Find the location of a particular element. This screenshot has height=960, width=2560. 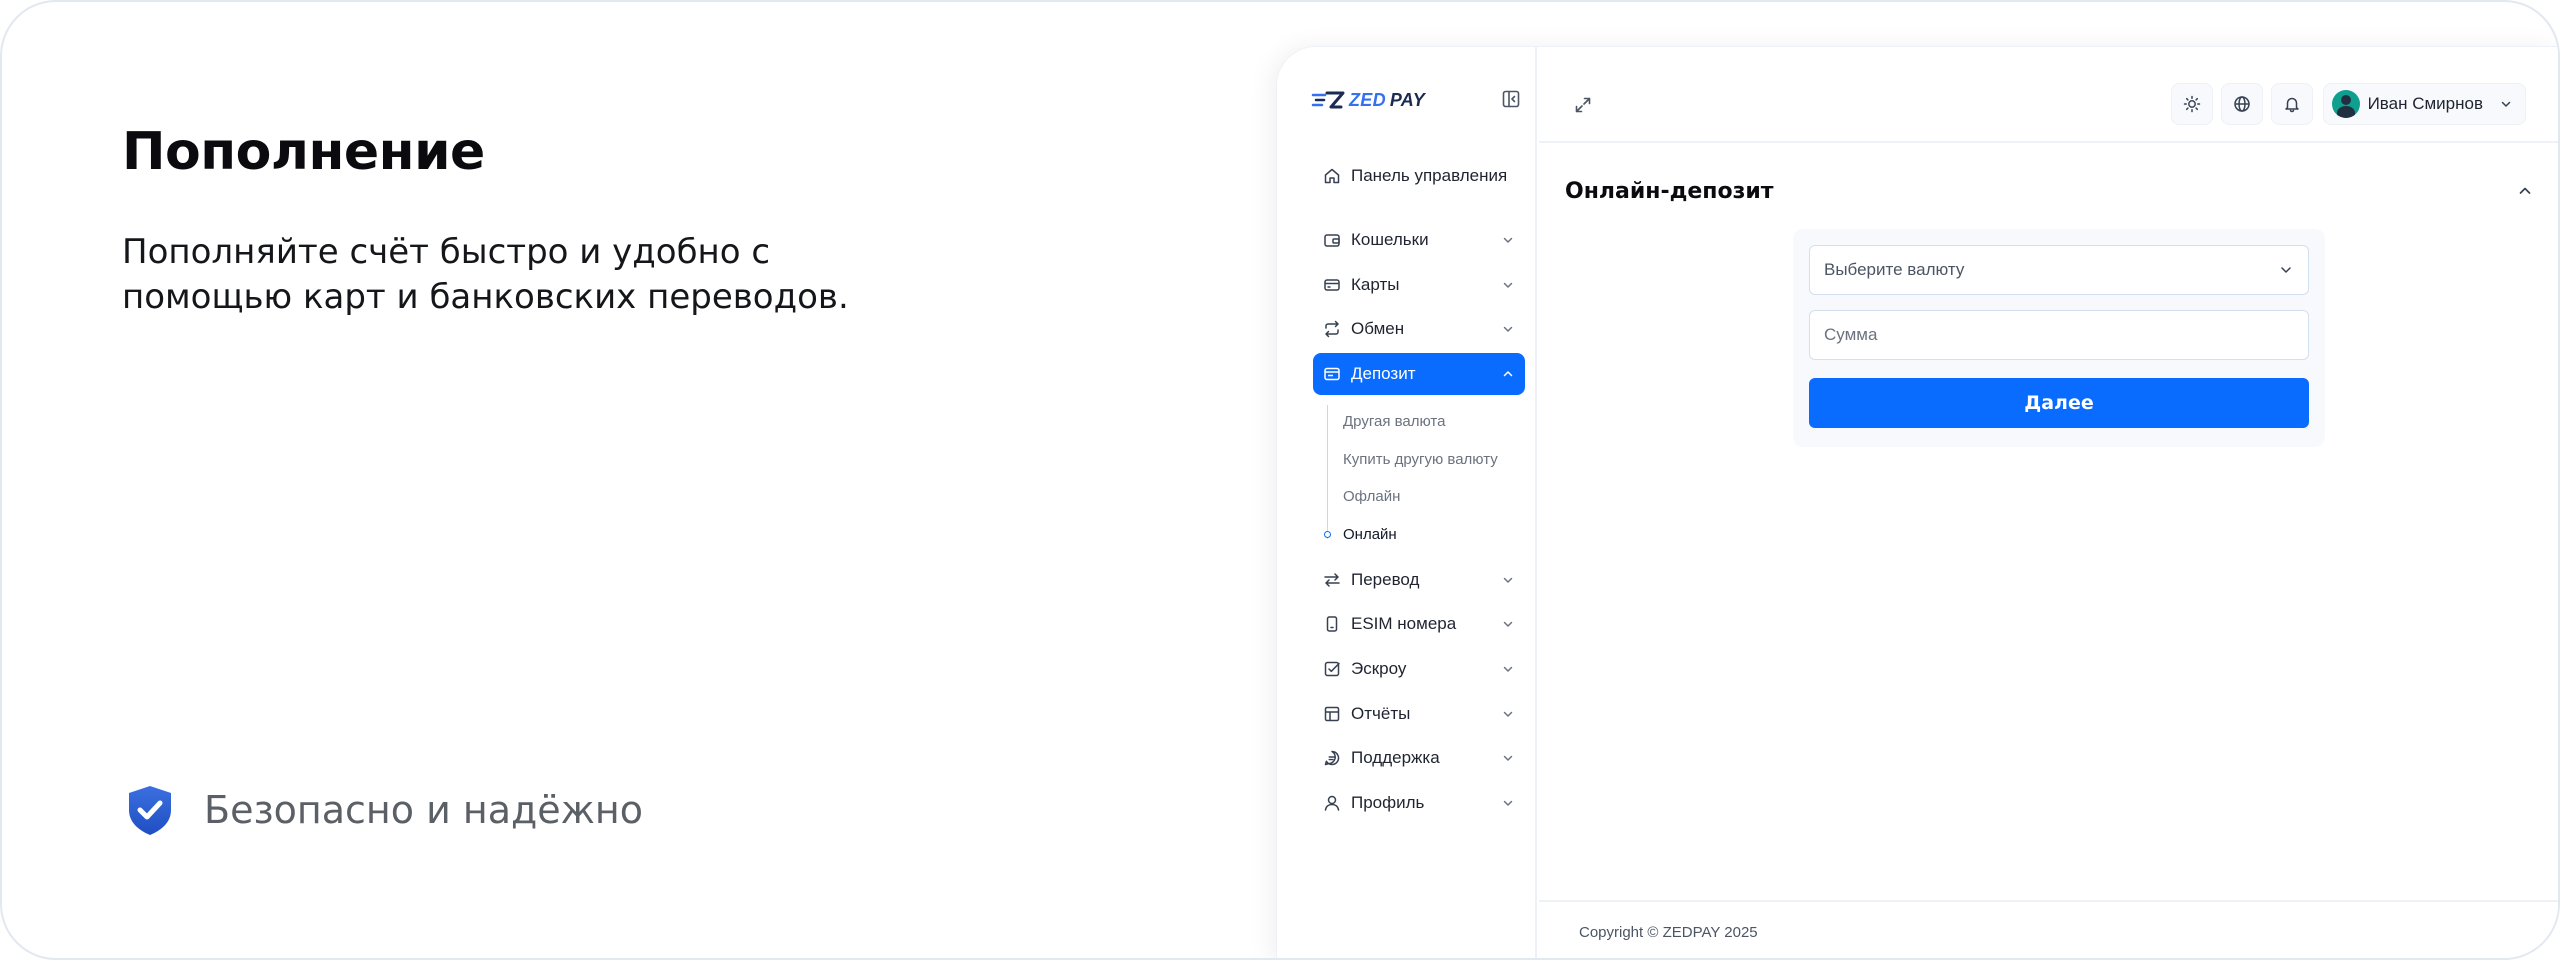

shield-check-icon is located at coordinates (150, 810).